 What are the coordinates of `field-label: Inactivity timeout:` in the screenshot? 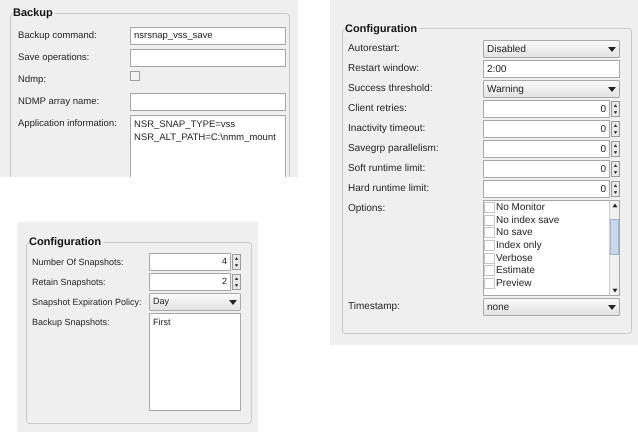 It's located at (387, 129).